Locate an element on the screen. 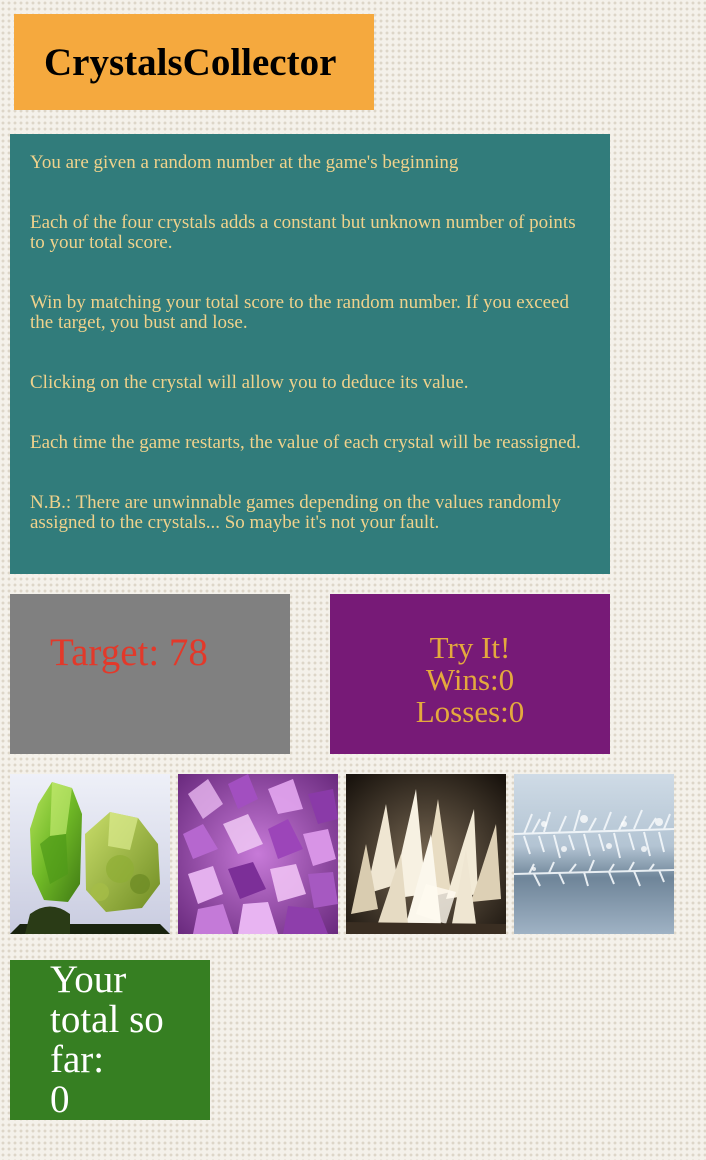 Image resolution: width=706 pixels, height=1160 pixels. total-label: Your total so far: is located at coordinates (107, 1019).